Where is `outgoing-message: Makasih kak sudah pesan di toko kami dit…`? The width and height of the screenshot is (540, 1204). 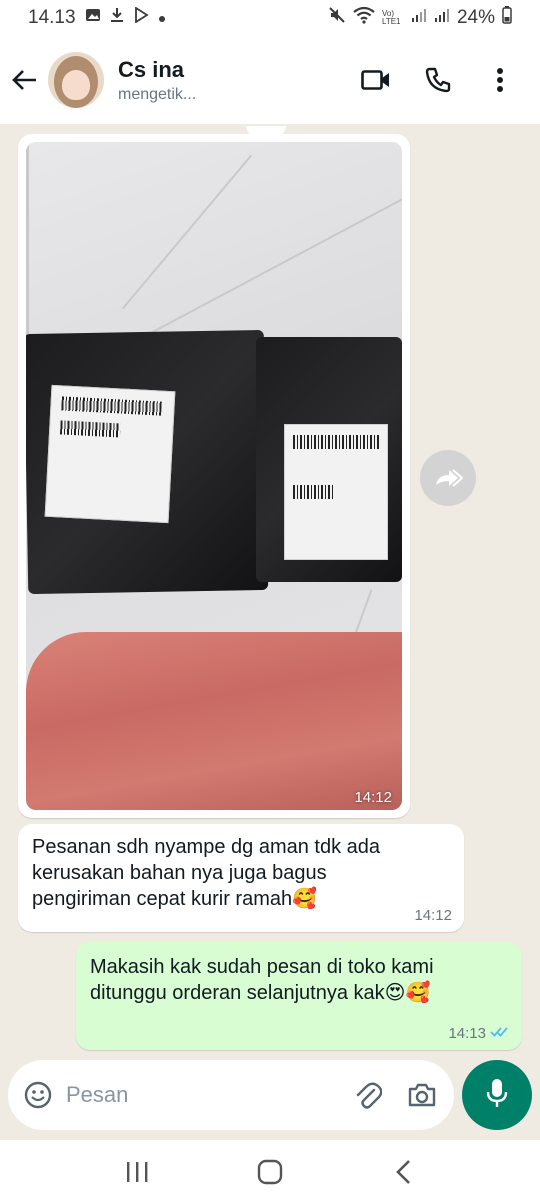 outgoing-message: Makasih kak sudah pesan di toko kami dit… is located at coordinates (299, 996).